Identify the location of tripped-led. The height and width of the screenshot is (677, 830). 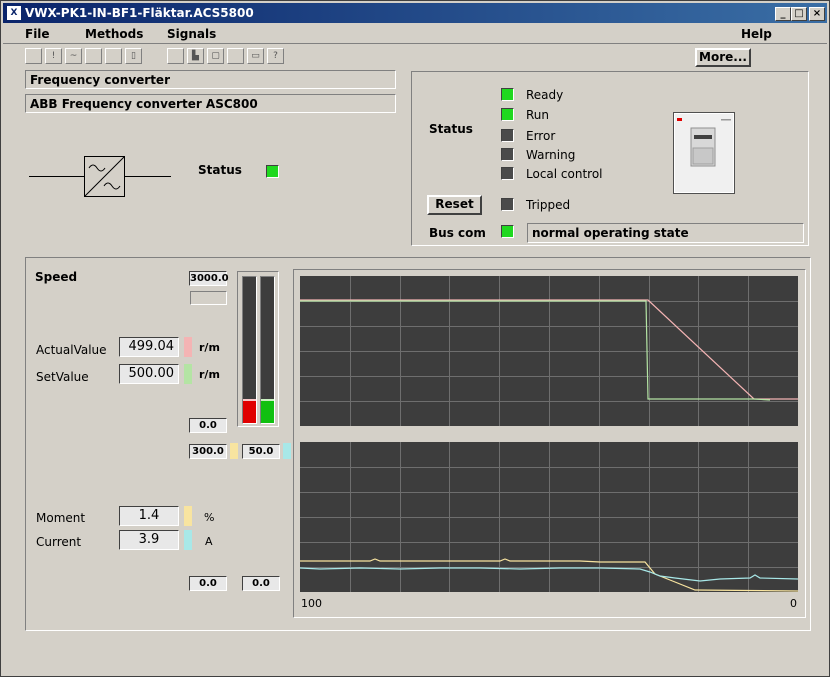
(507, 204).